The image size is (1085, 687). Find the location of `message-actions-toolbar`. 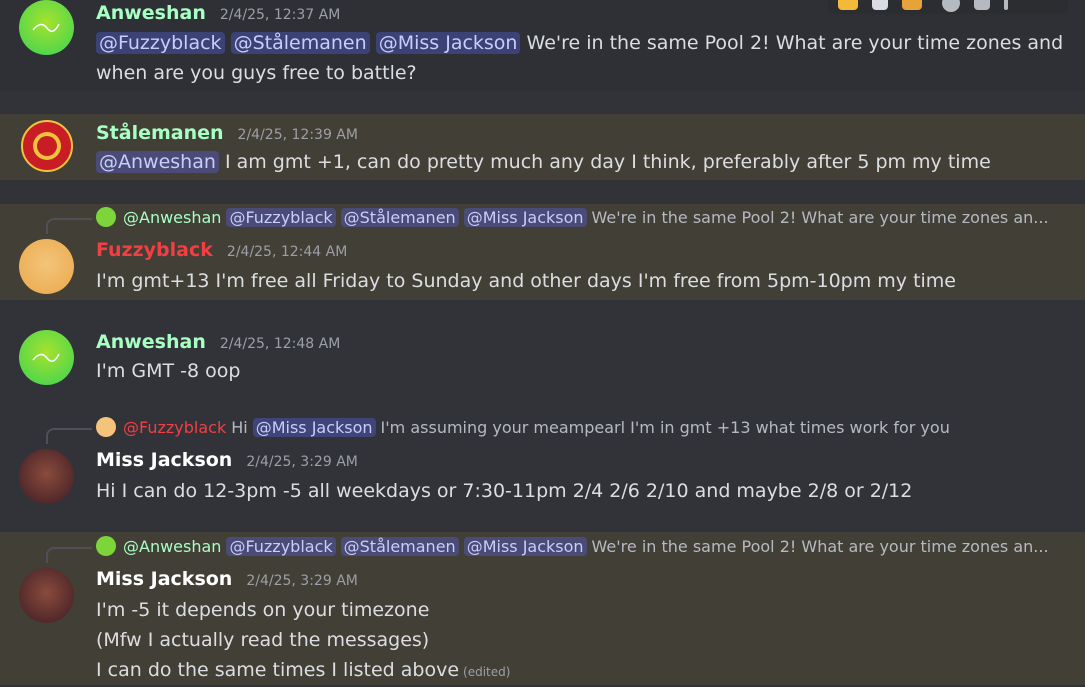

message-actions-toolbar is located at coordinates (948, 7).